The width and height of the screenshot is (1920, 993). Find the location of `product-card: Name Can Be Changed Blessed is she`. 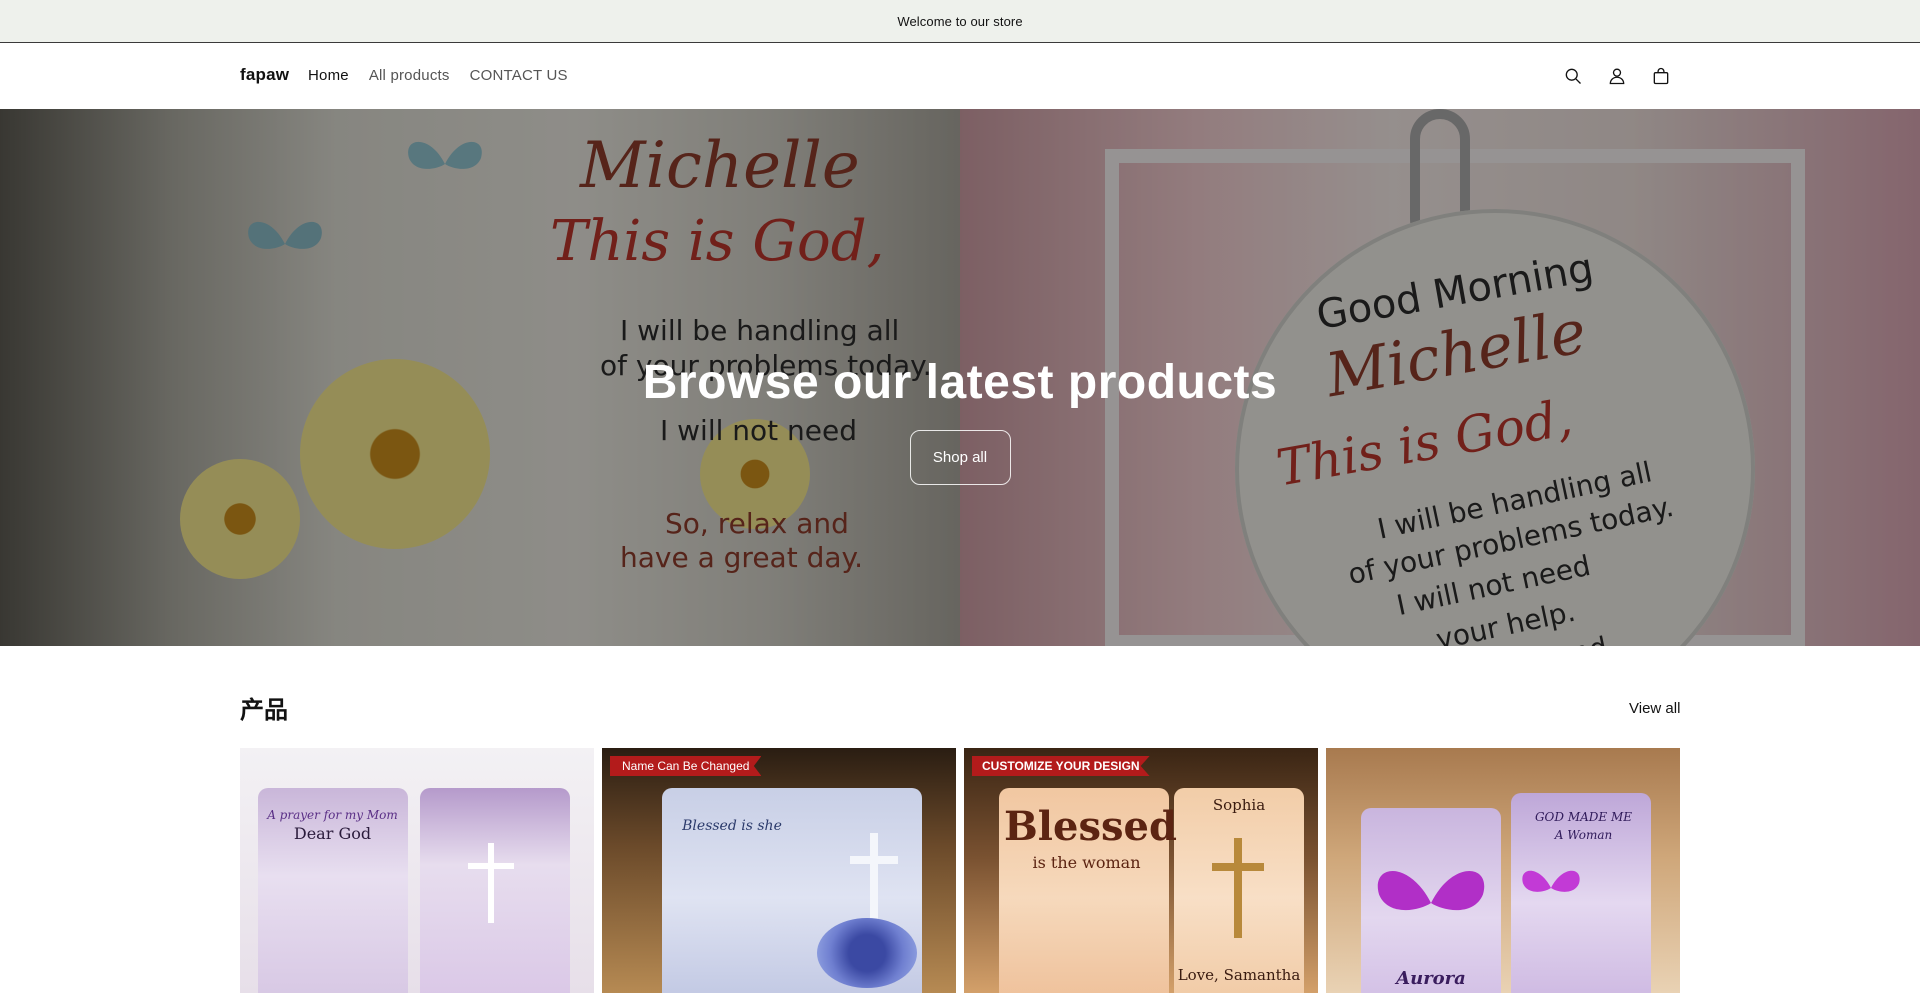

product-card: Name Can Be Changed Blessed is she is located at coordinates (779, 870).